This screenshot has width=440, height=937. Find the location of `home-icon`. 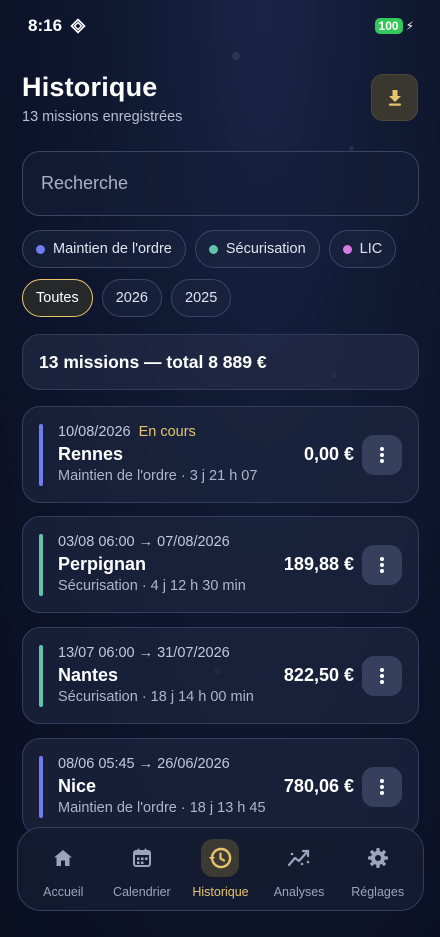

home-icon is located at coordinates (63, 858).